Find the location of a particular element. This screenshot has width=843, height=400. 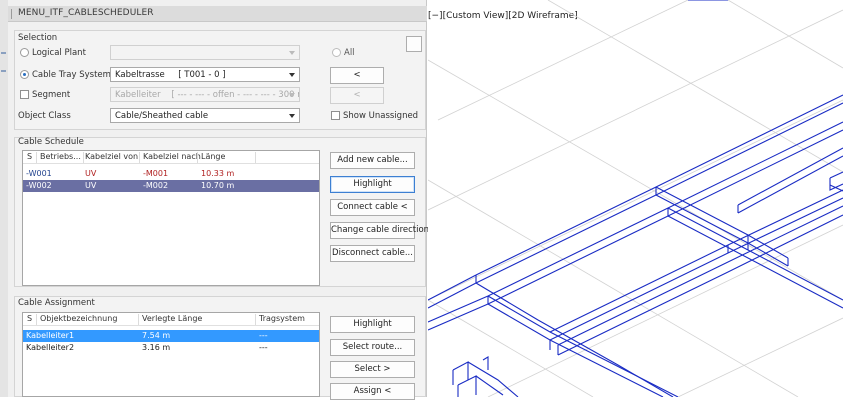

object-class-value: Cable/Sheathed cable is located at coordinates (162, 116).